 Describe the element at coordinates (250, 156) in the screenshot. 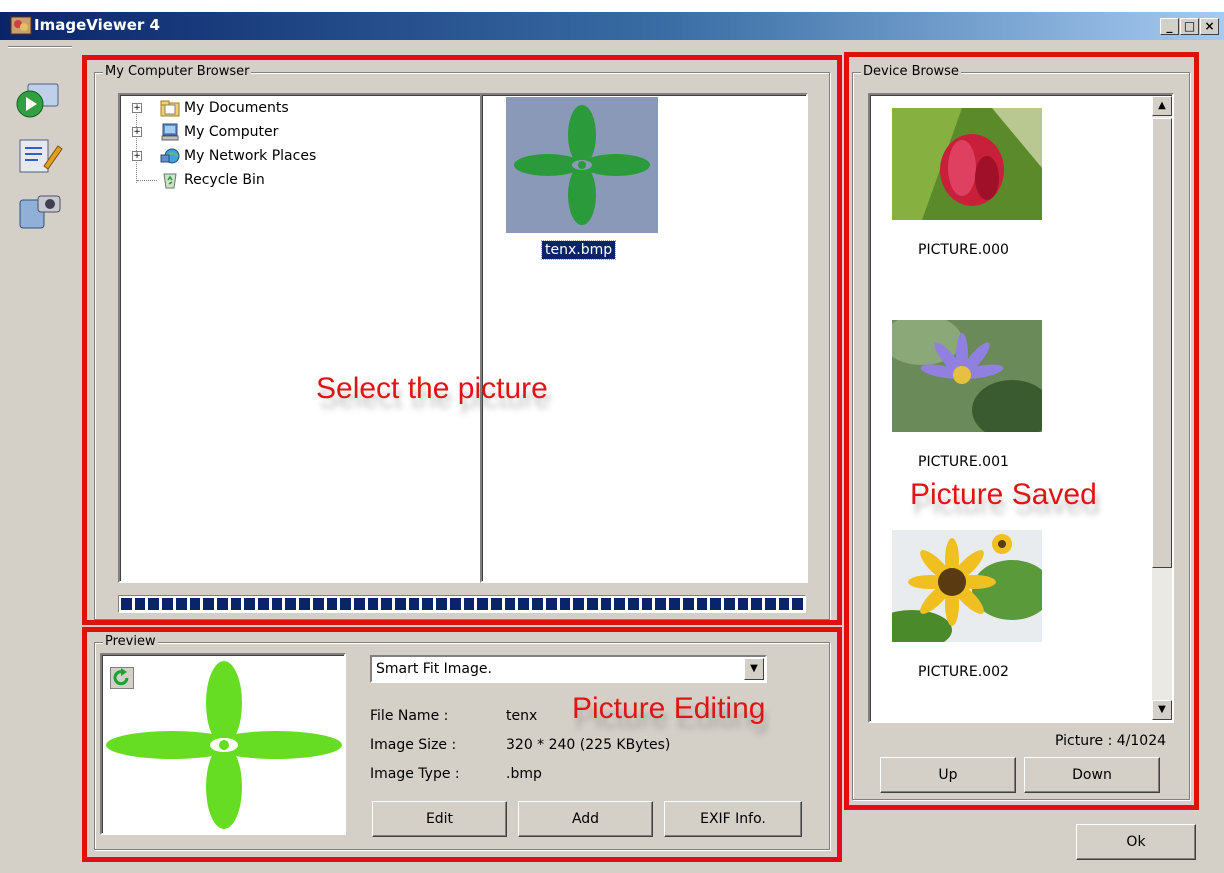

I see `tree-item-label: My Network Places` at that location.